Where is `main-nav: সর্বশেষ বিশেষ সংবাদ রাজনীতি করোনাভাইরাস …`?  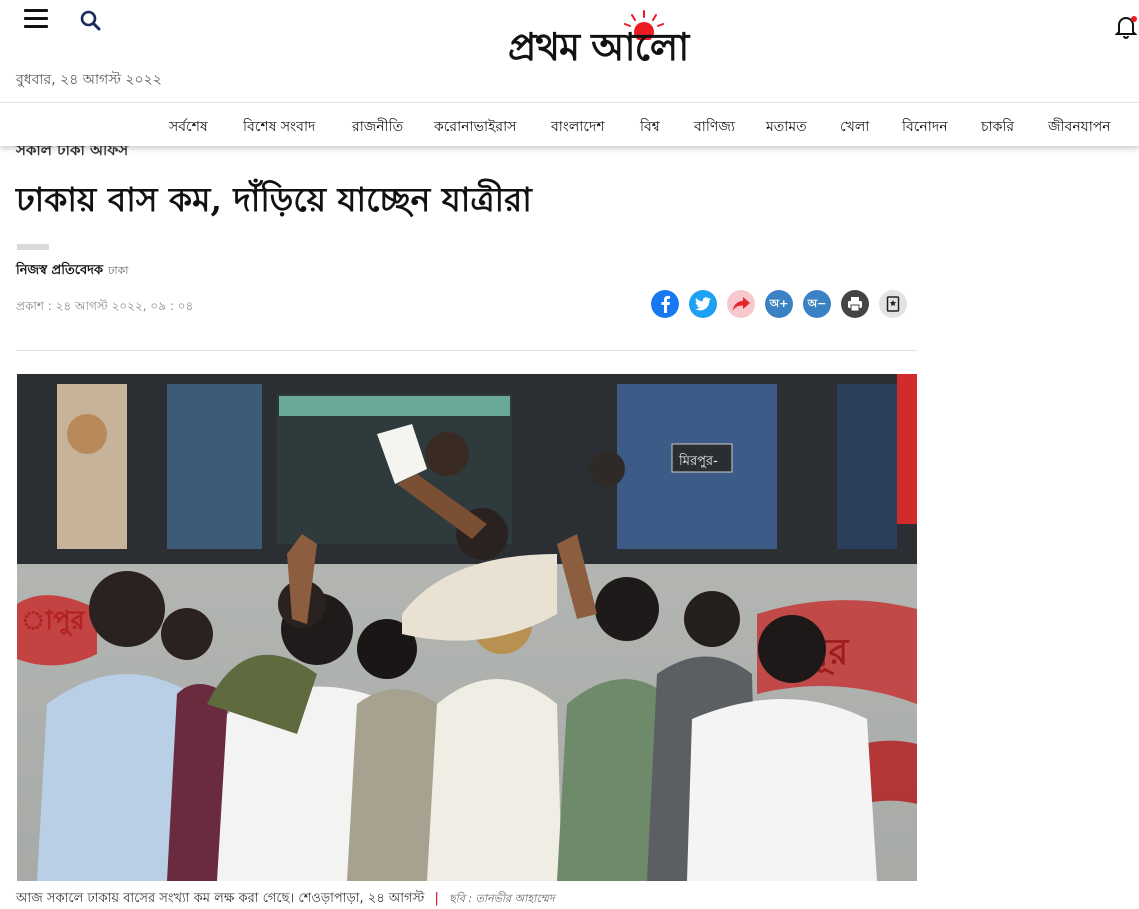
main-nav: সর্বশেষ বিশেষ সংবাদ রাজনীতি করোনাভাইরাস … is located at coordinates (569, 124).